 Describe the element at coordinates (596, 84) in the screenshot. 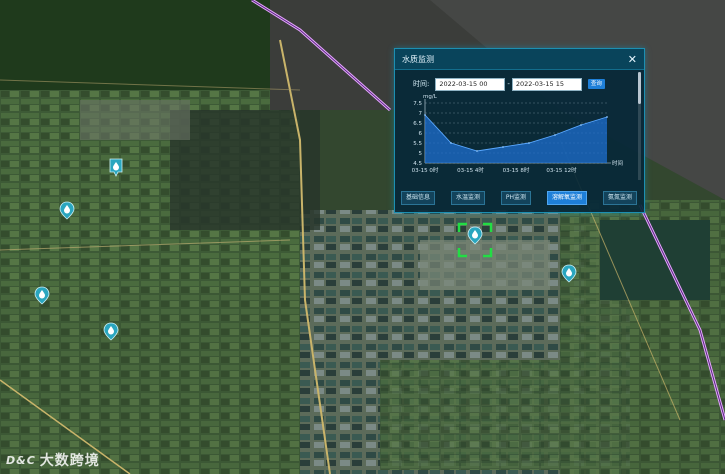

I see `query-button: 查询` at that location.